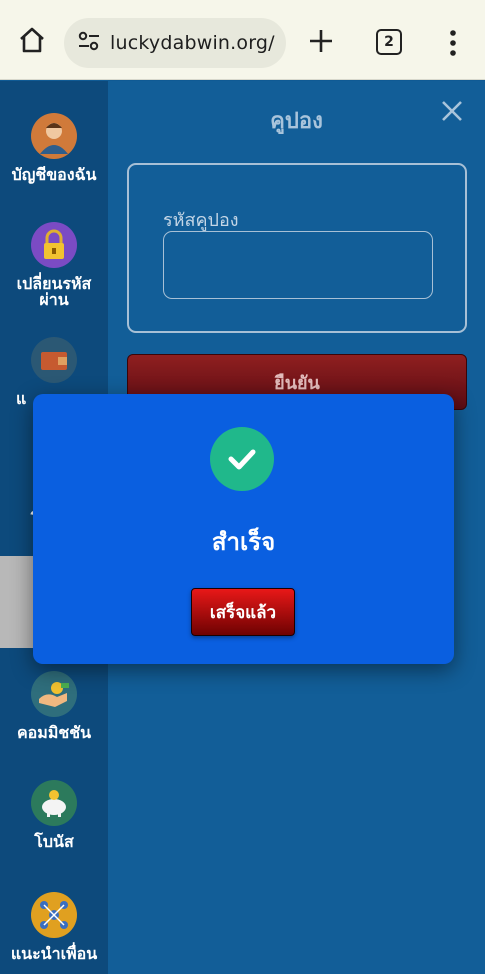  Describe the element at coordinates (54, 803) in the screenshot. I see `piggy-bank-icon` at that location.